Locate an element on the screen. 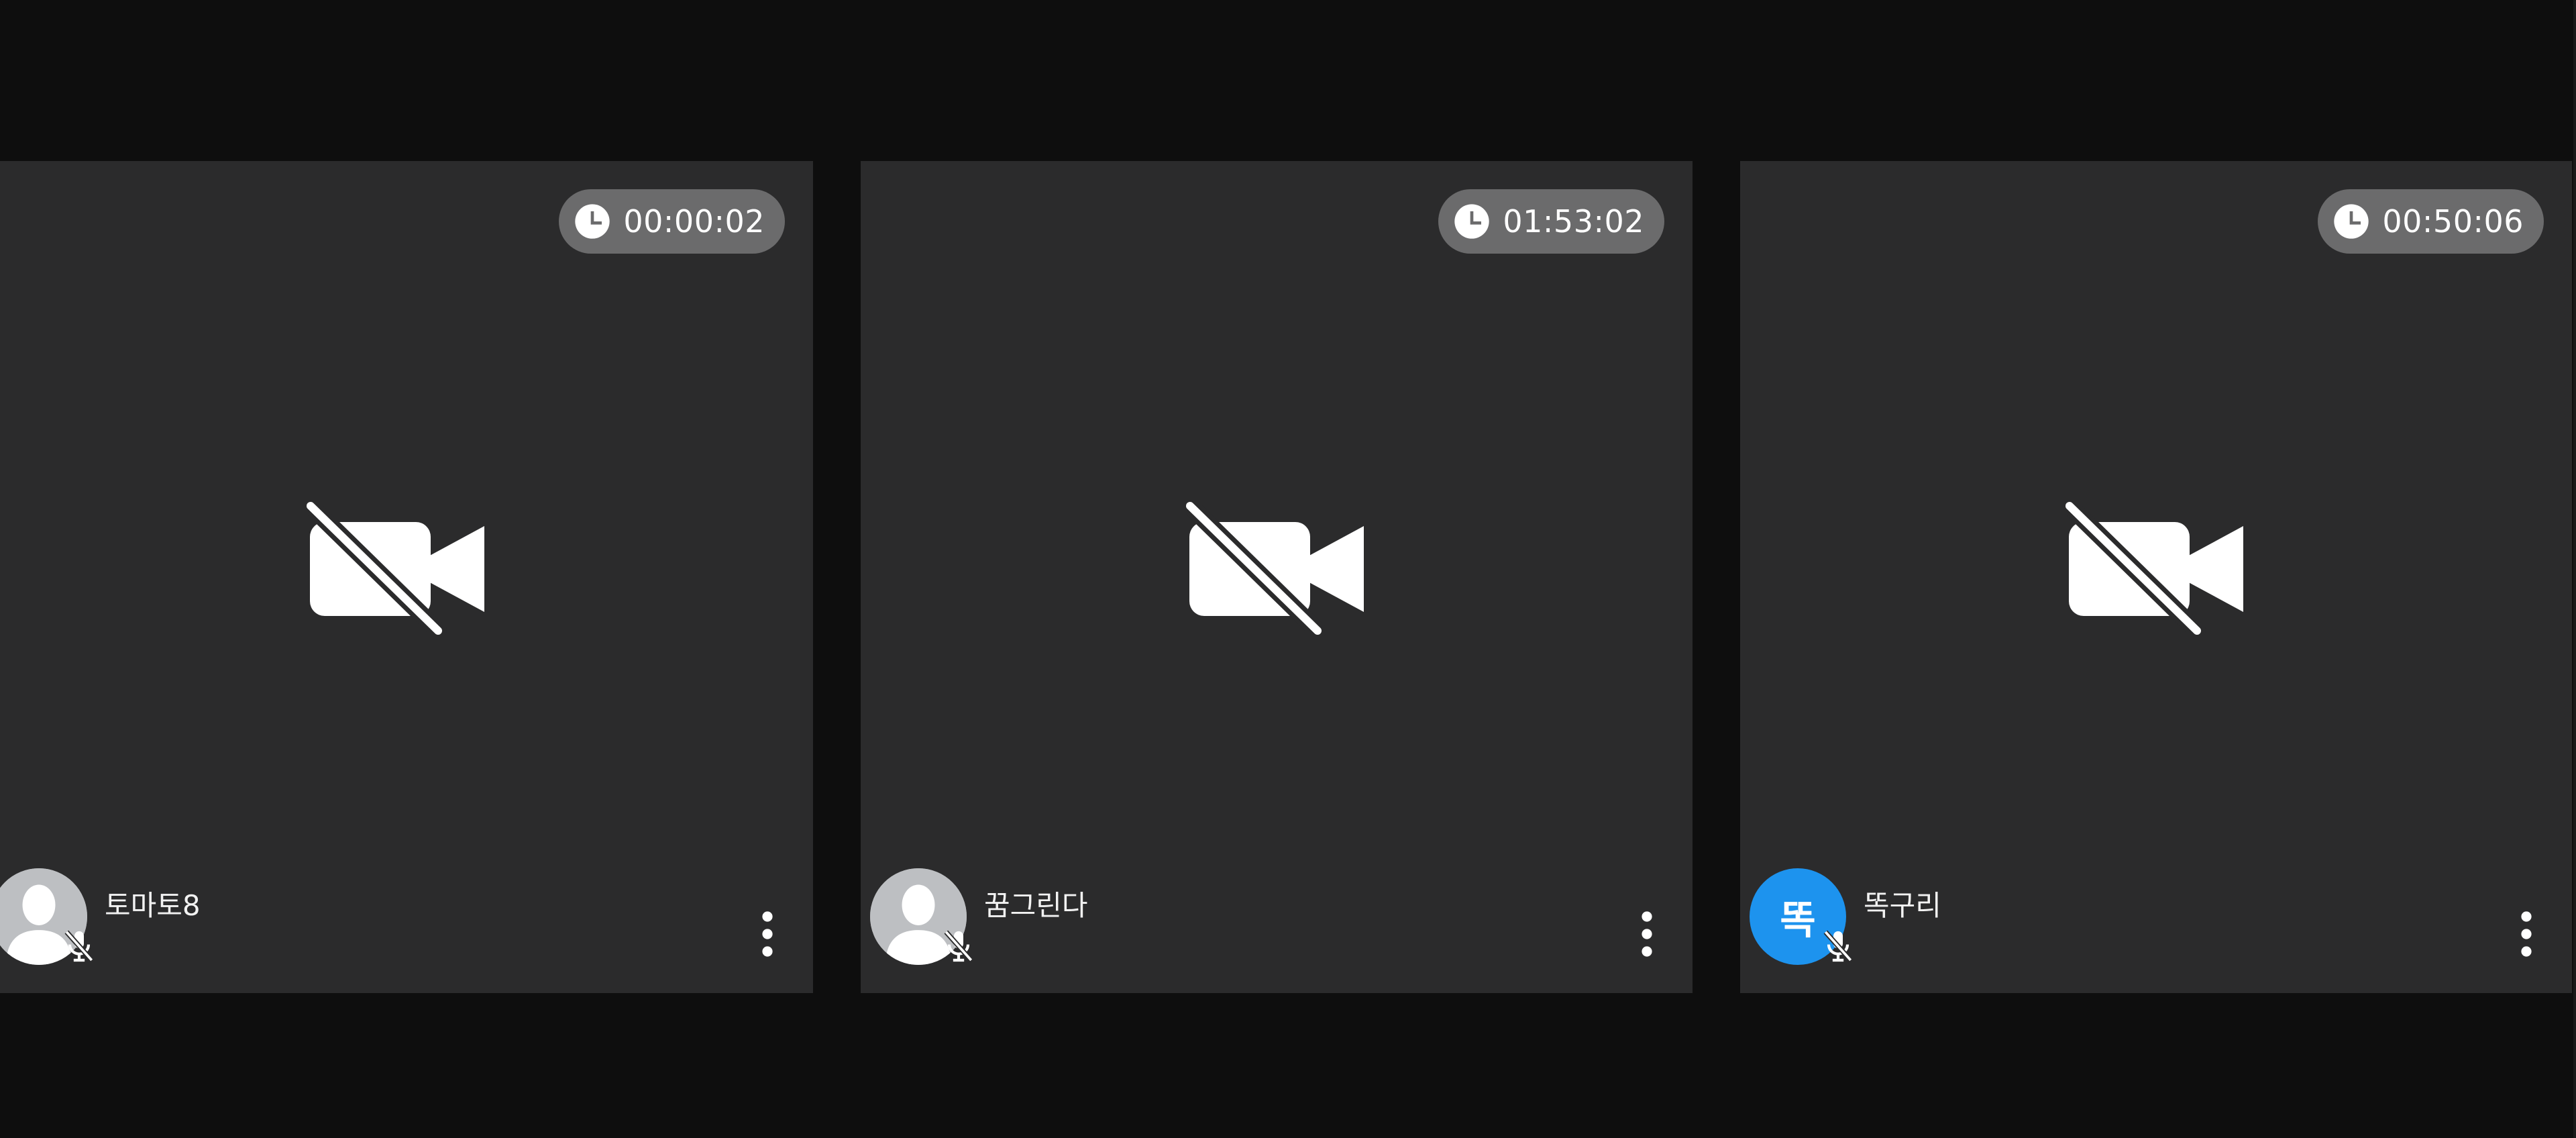 The height and width of the screenshot is (1138, 2576). scrollbar is located at coordinates (2574, 569).